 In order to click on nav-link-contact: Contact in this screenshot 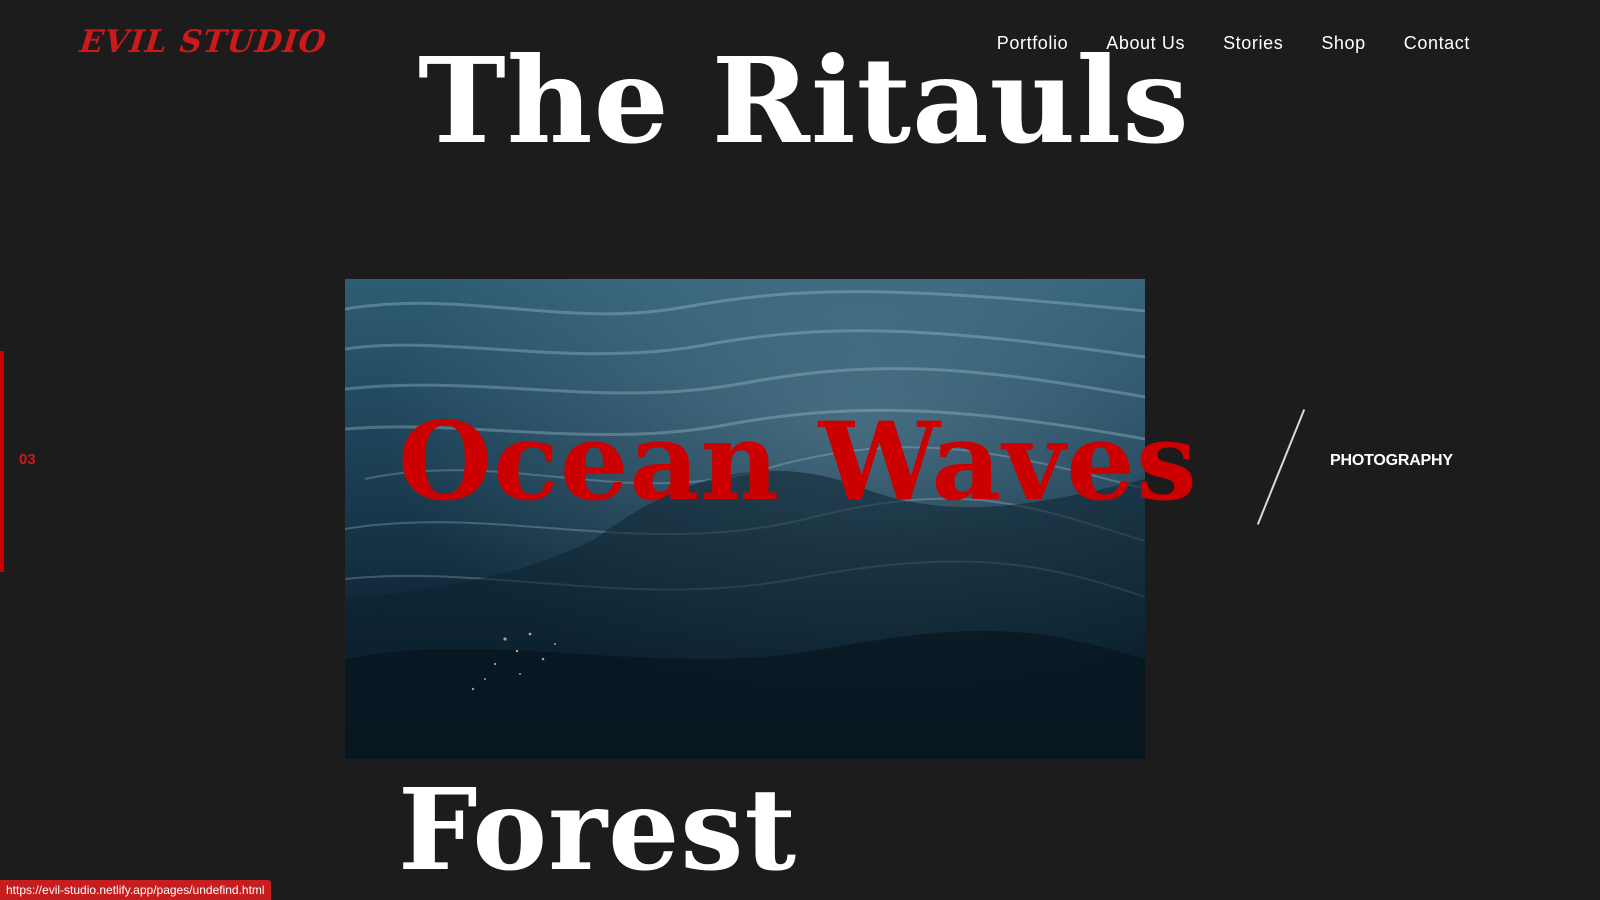, I will do `click(1437, 43)`.